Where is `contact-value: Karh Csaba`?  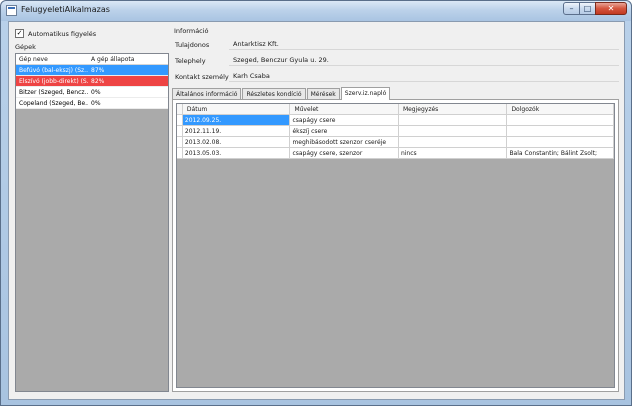 contact-value: Karh Csaba is located at coordinates (424, 75).